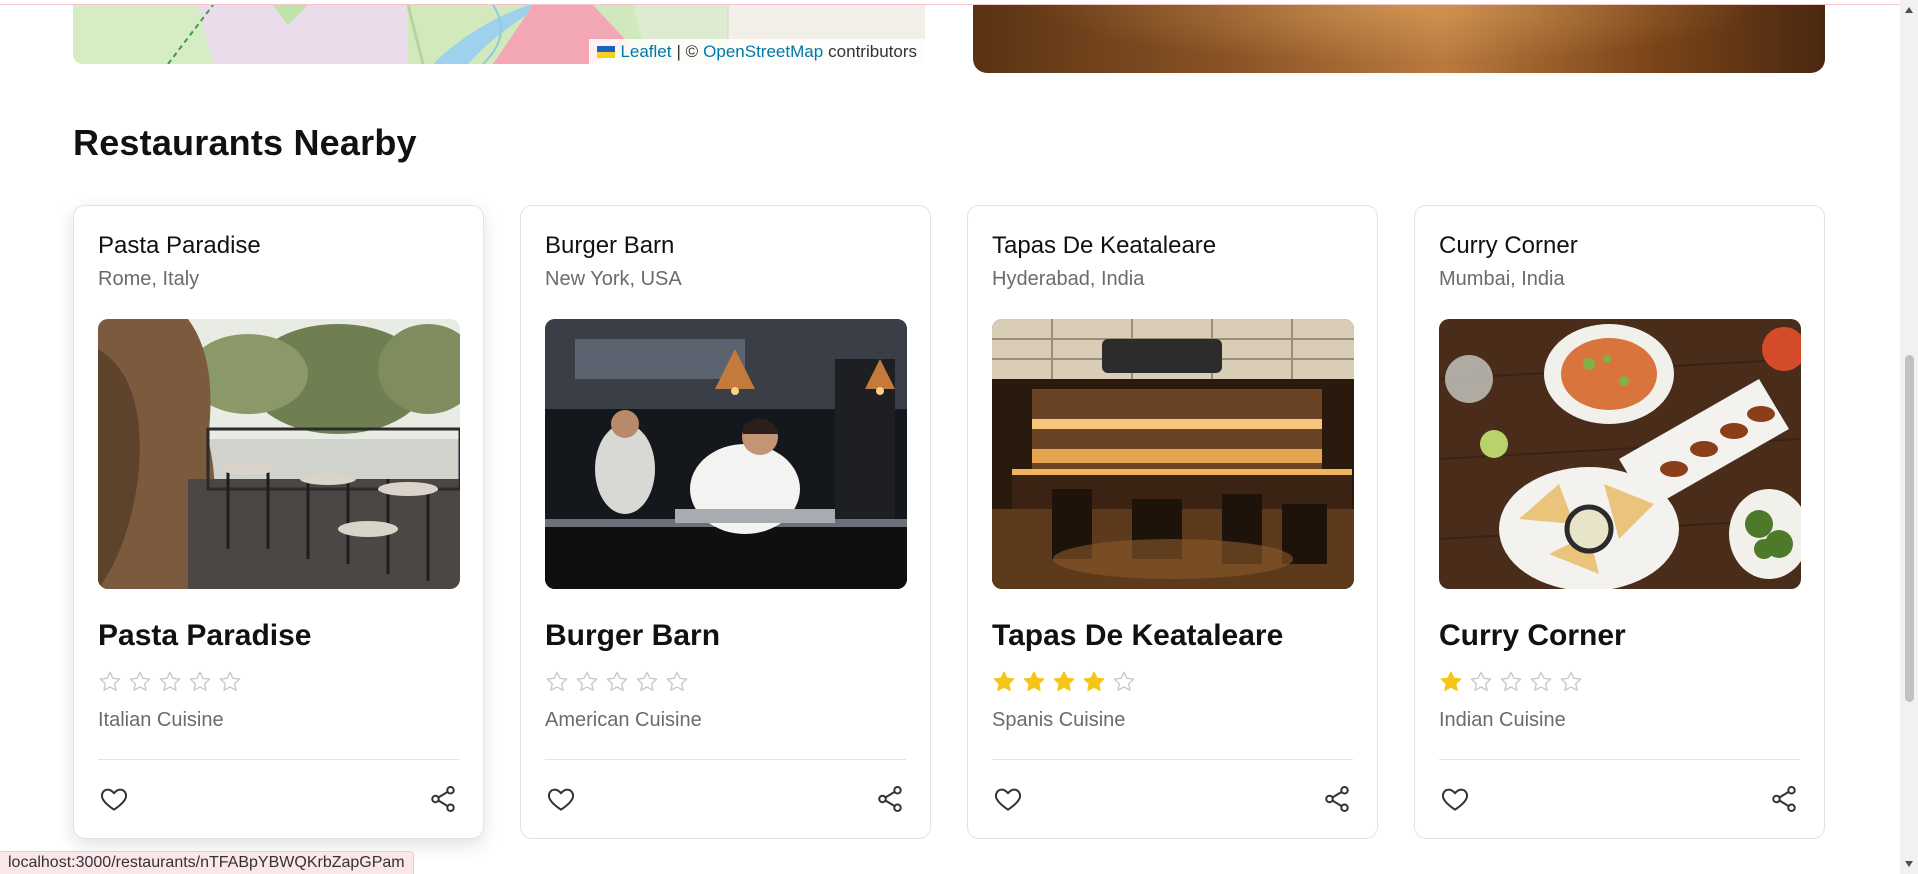  I want to click on card-location: Rome, Italy, so click(149, 279).